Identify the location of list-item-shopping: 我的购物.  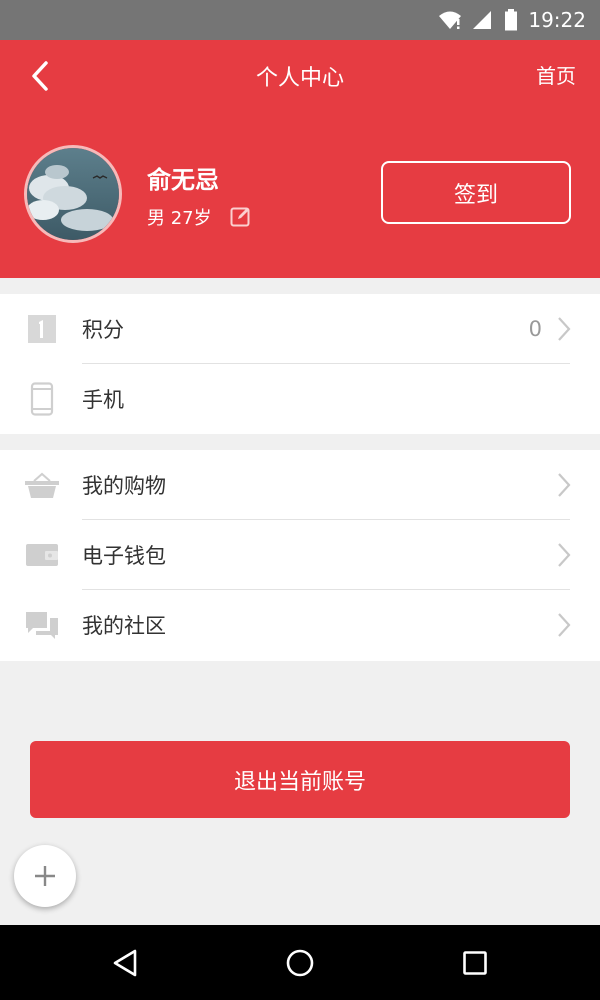
(300, 485).